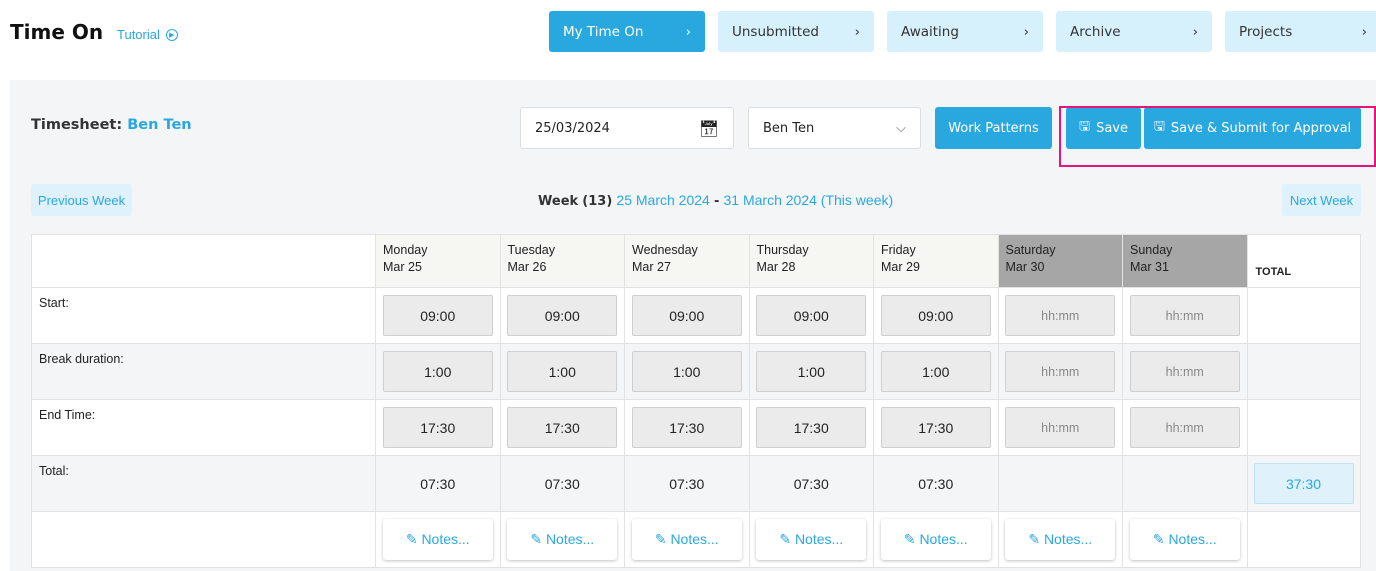 Image resolution: width=1376 pixels, height=571 pixels. Describe the element at coordinates (572, 128) in the screenshot. I see `date-value: 25/03/2024` at that location.